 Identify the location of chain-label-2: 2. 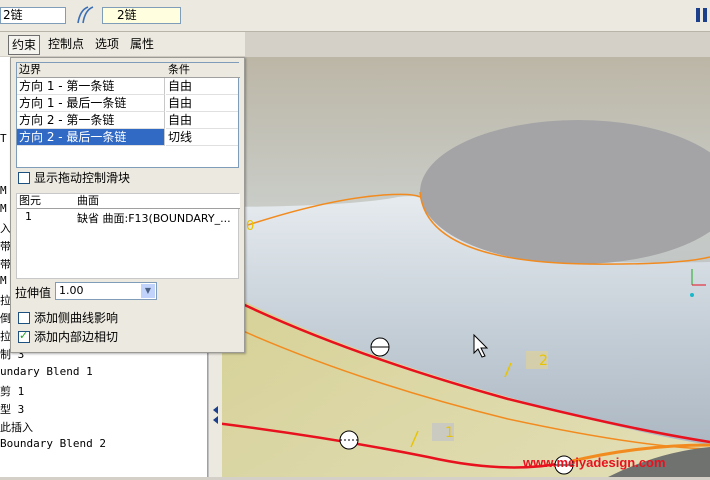
(543, 361).